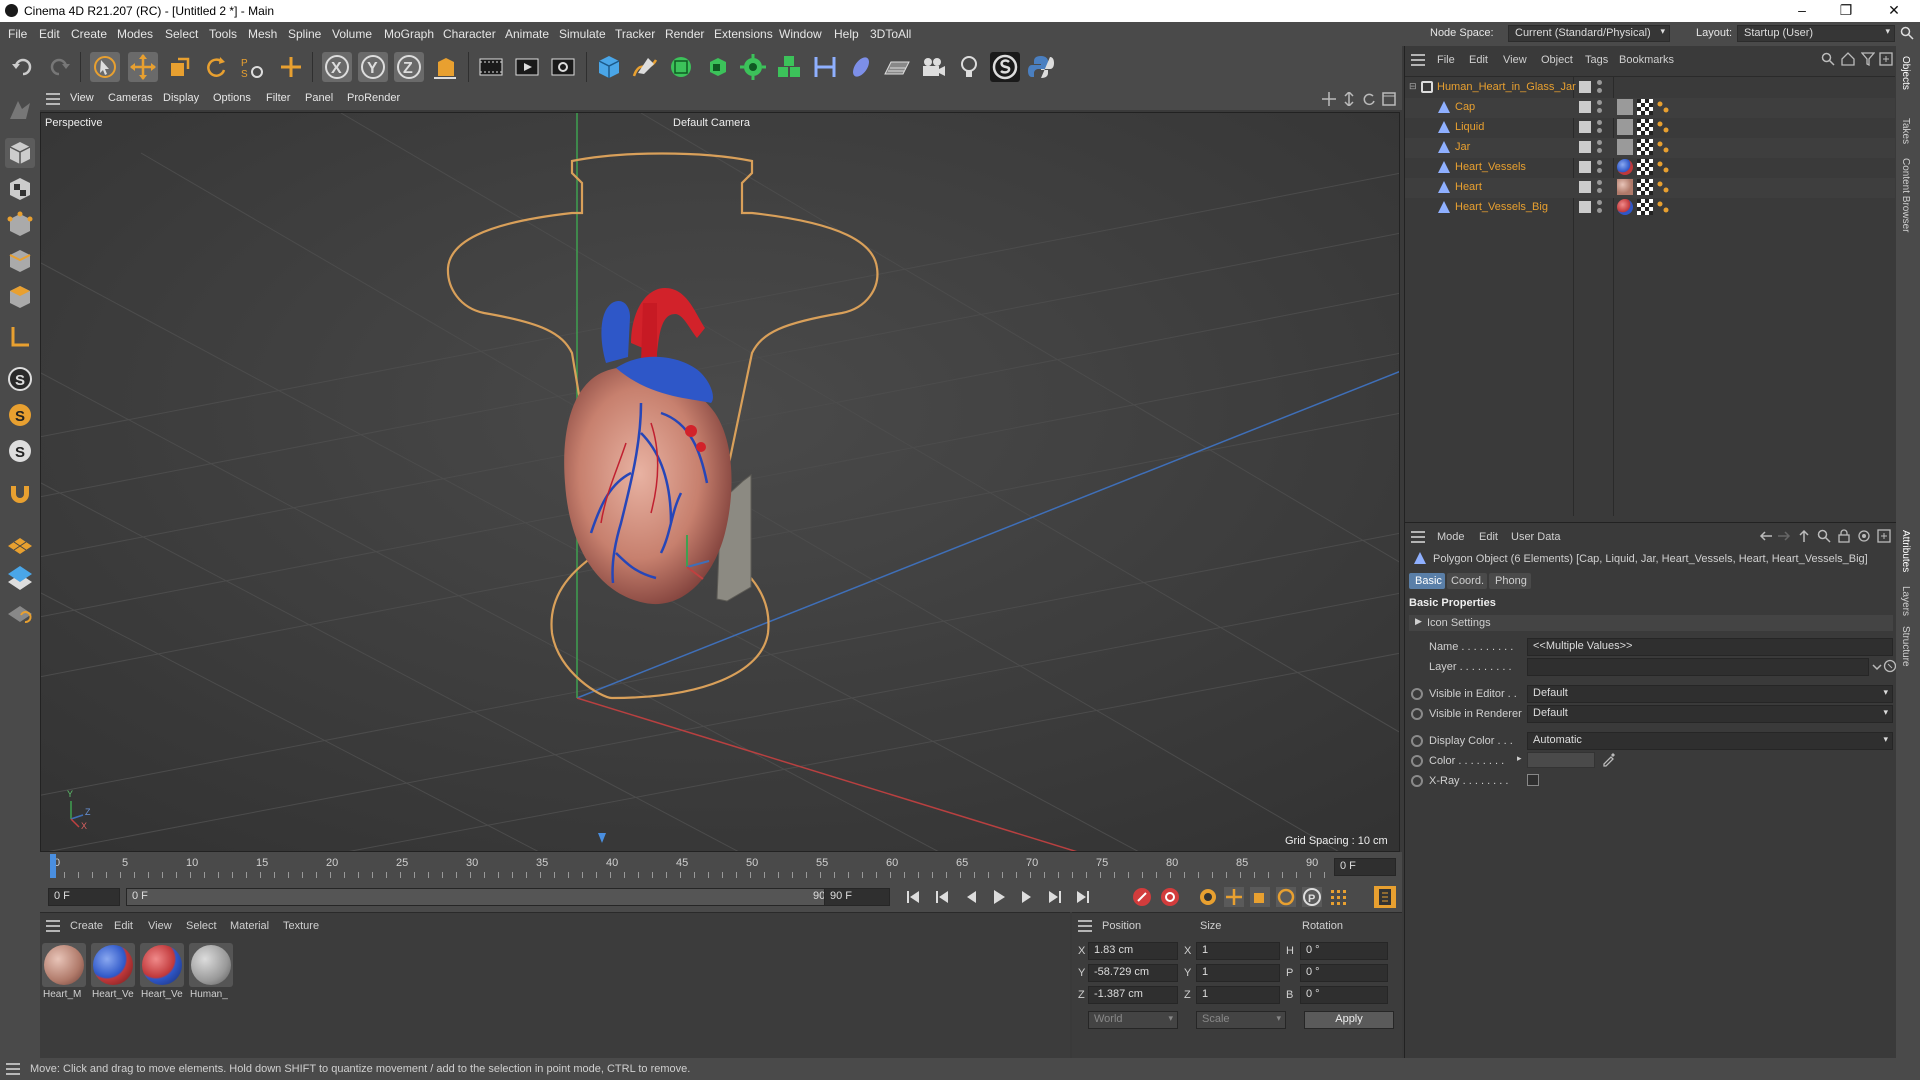 Image resolution: width=1920 pixels, height=1080 pixels. I want to click on rotation-b-field: 0 °, so click(1344, 995).